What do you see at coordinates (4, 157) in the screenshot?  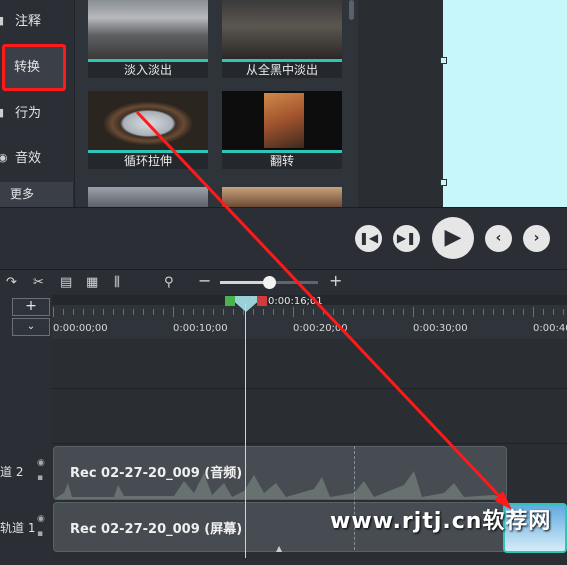 I see `audio-effect-icon: ◉` at bounding box center [4, 157].